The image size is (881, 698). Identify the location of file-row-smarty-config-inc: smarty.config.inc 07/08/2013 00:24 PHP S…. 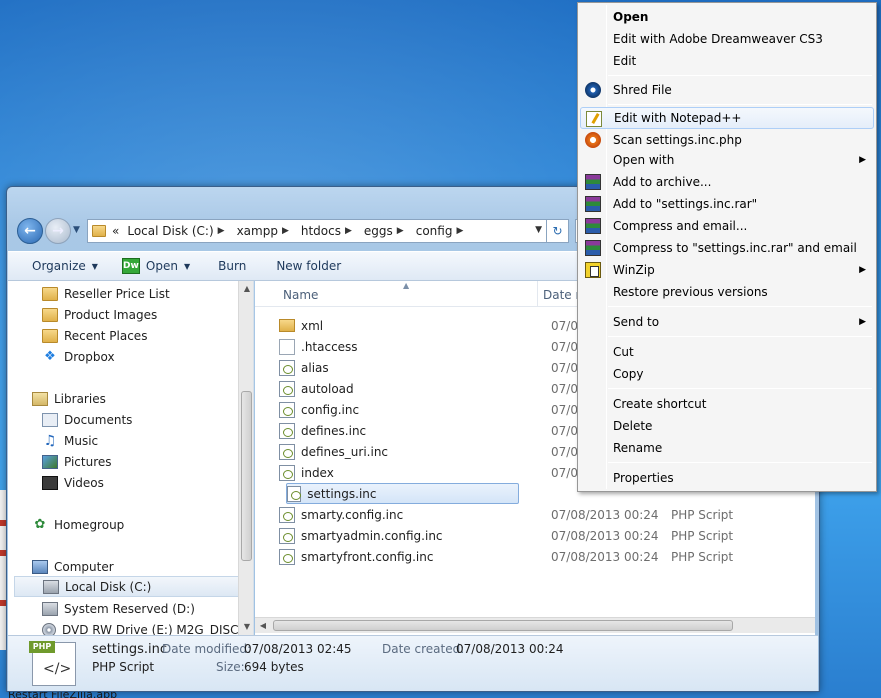
(547, 514).